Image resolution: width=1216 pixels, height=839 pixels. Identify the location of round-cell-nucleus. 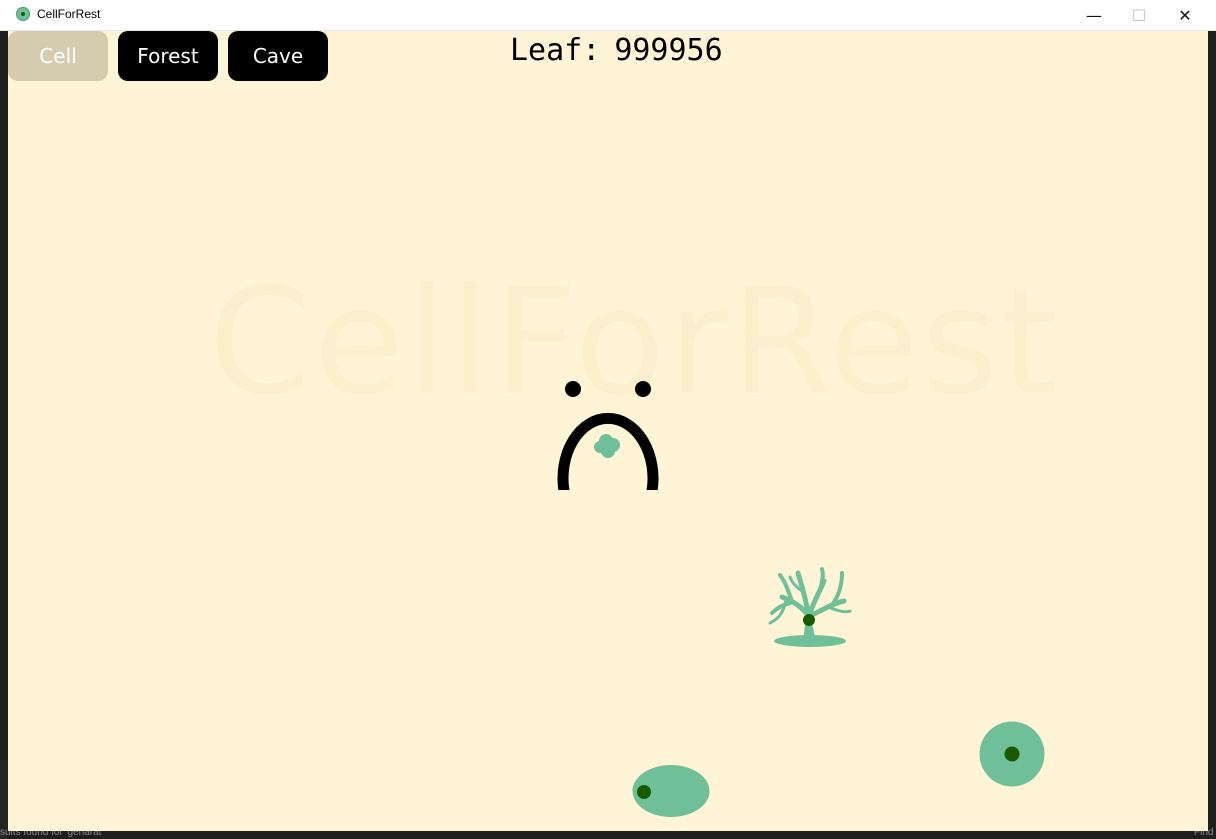
(1012, 754).